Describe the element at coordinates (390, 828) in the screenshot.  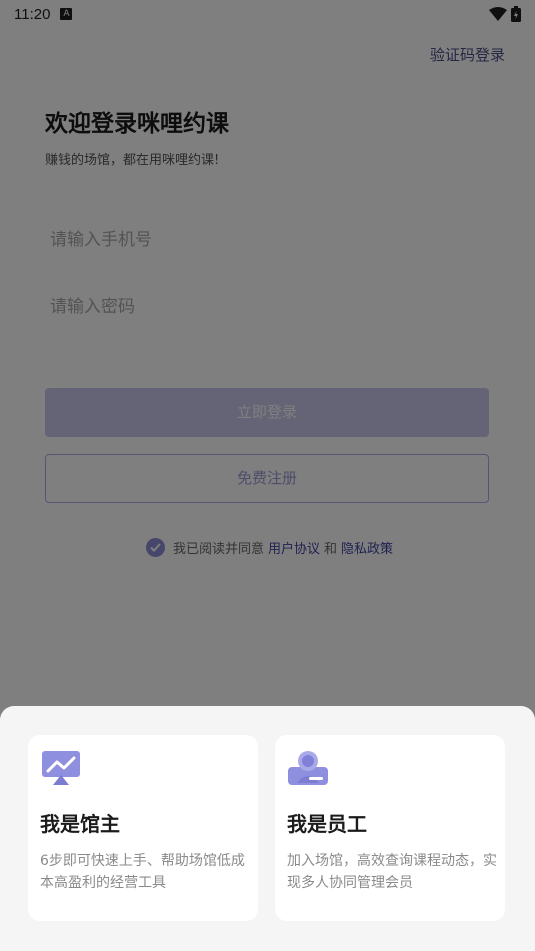
I see `staff-role-card: 我是员工 加入场馆，高效查询课程动态，实现多人协同管理会员` at that location.